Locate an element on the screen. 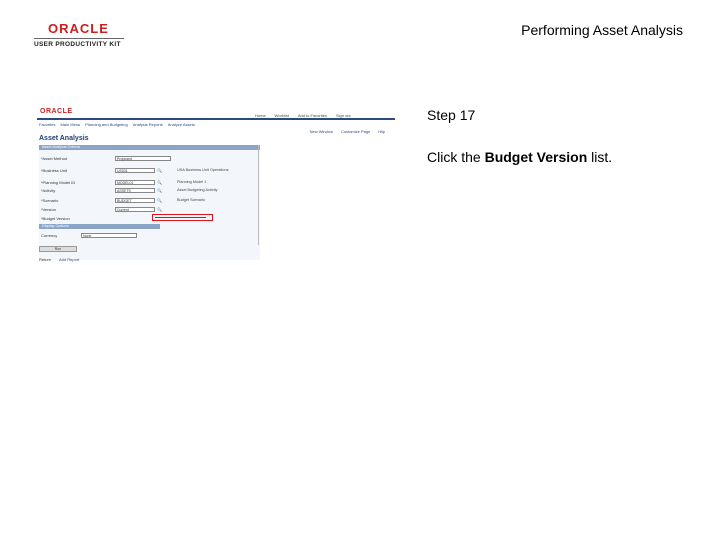  instruction-prefix: Click the is located at coordinates (454, 157).